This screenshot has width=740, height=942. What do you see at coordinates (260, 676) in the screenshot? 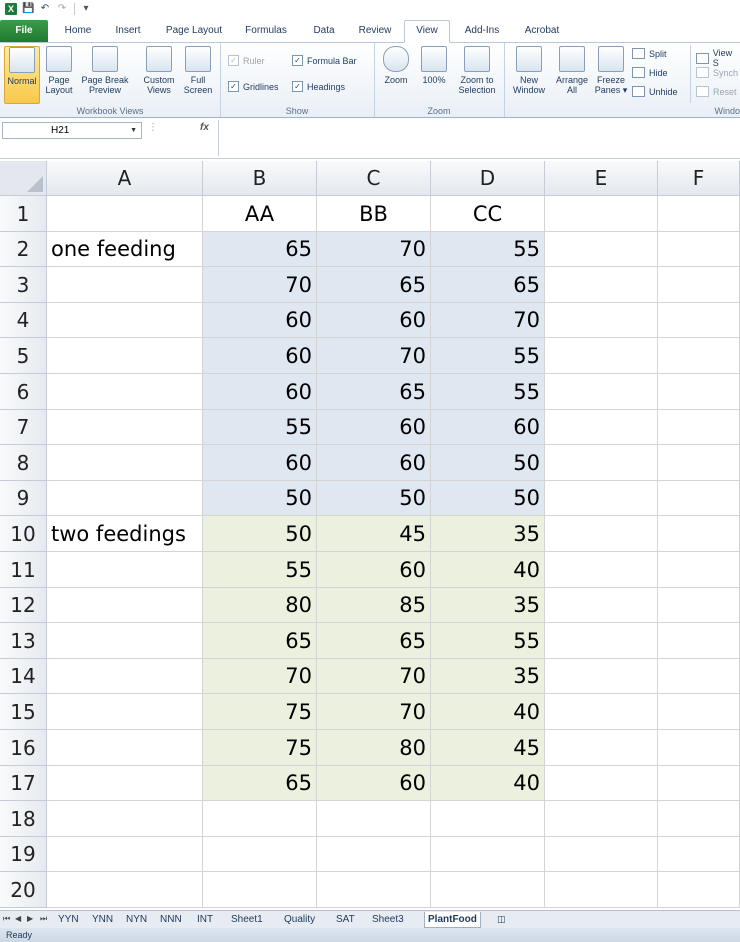
I see `cell-b14: 70` at bounding box center [260, 676].